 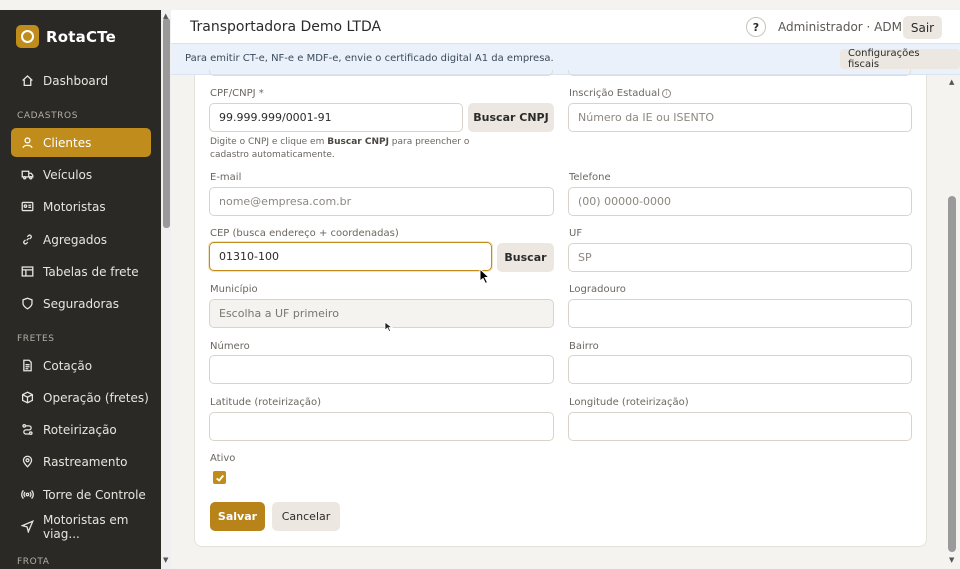 I want to click on logout-button: Sair, so click(x=922, y=27).